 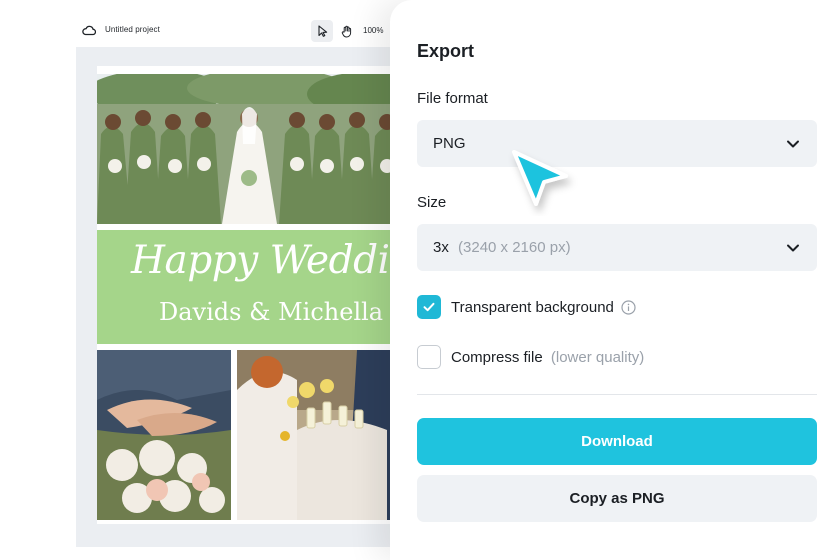 I want to click on size-value-wrap: 3x (3240 x 2160 px), so click(x=502, y=247).